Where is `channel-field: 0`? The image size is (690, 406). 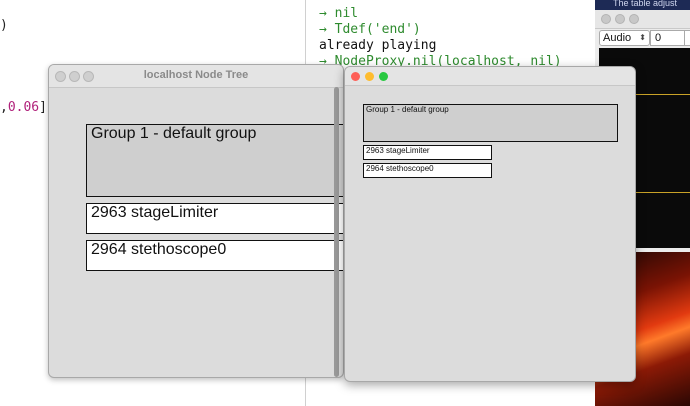
channel-field: 0 is located at coordinates (668, 38).